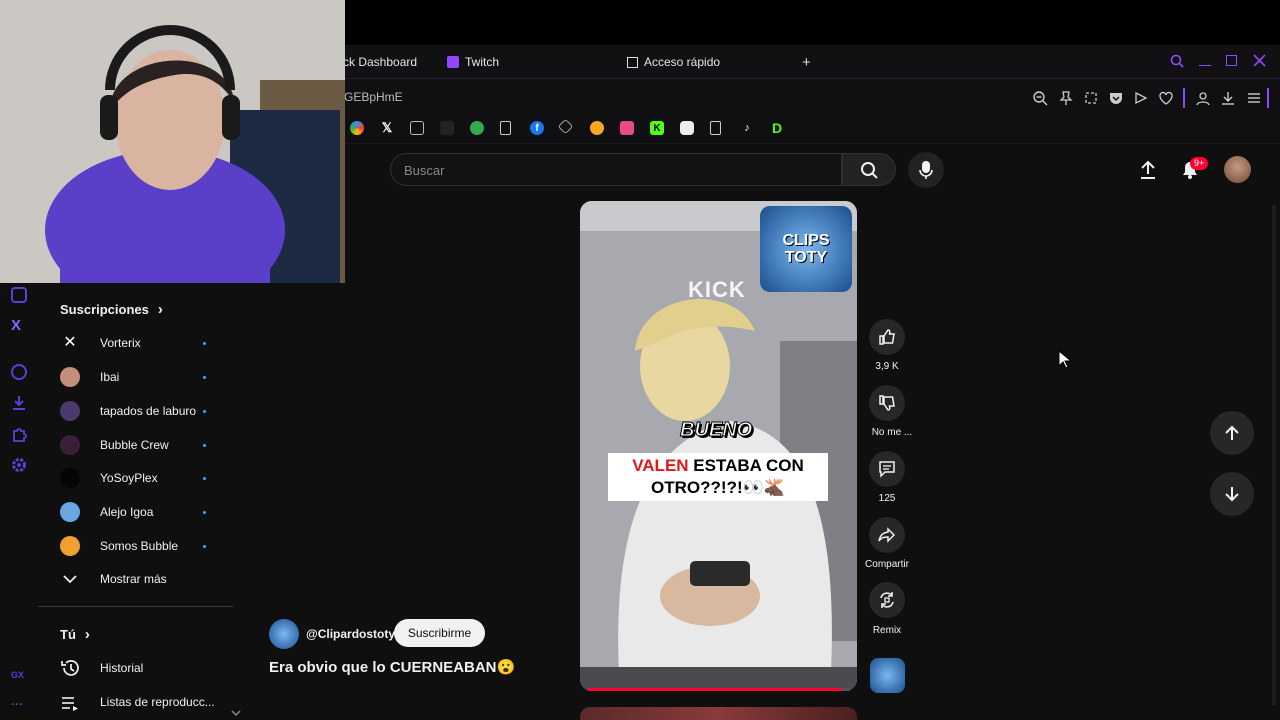 This screenshot has width=1280, height=720. What do you see at coordinates (392, 667) in the screenshot?
I see `short-title: Era obvio que lo CUERNEABAN😮` at bounding box center [392, 667].